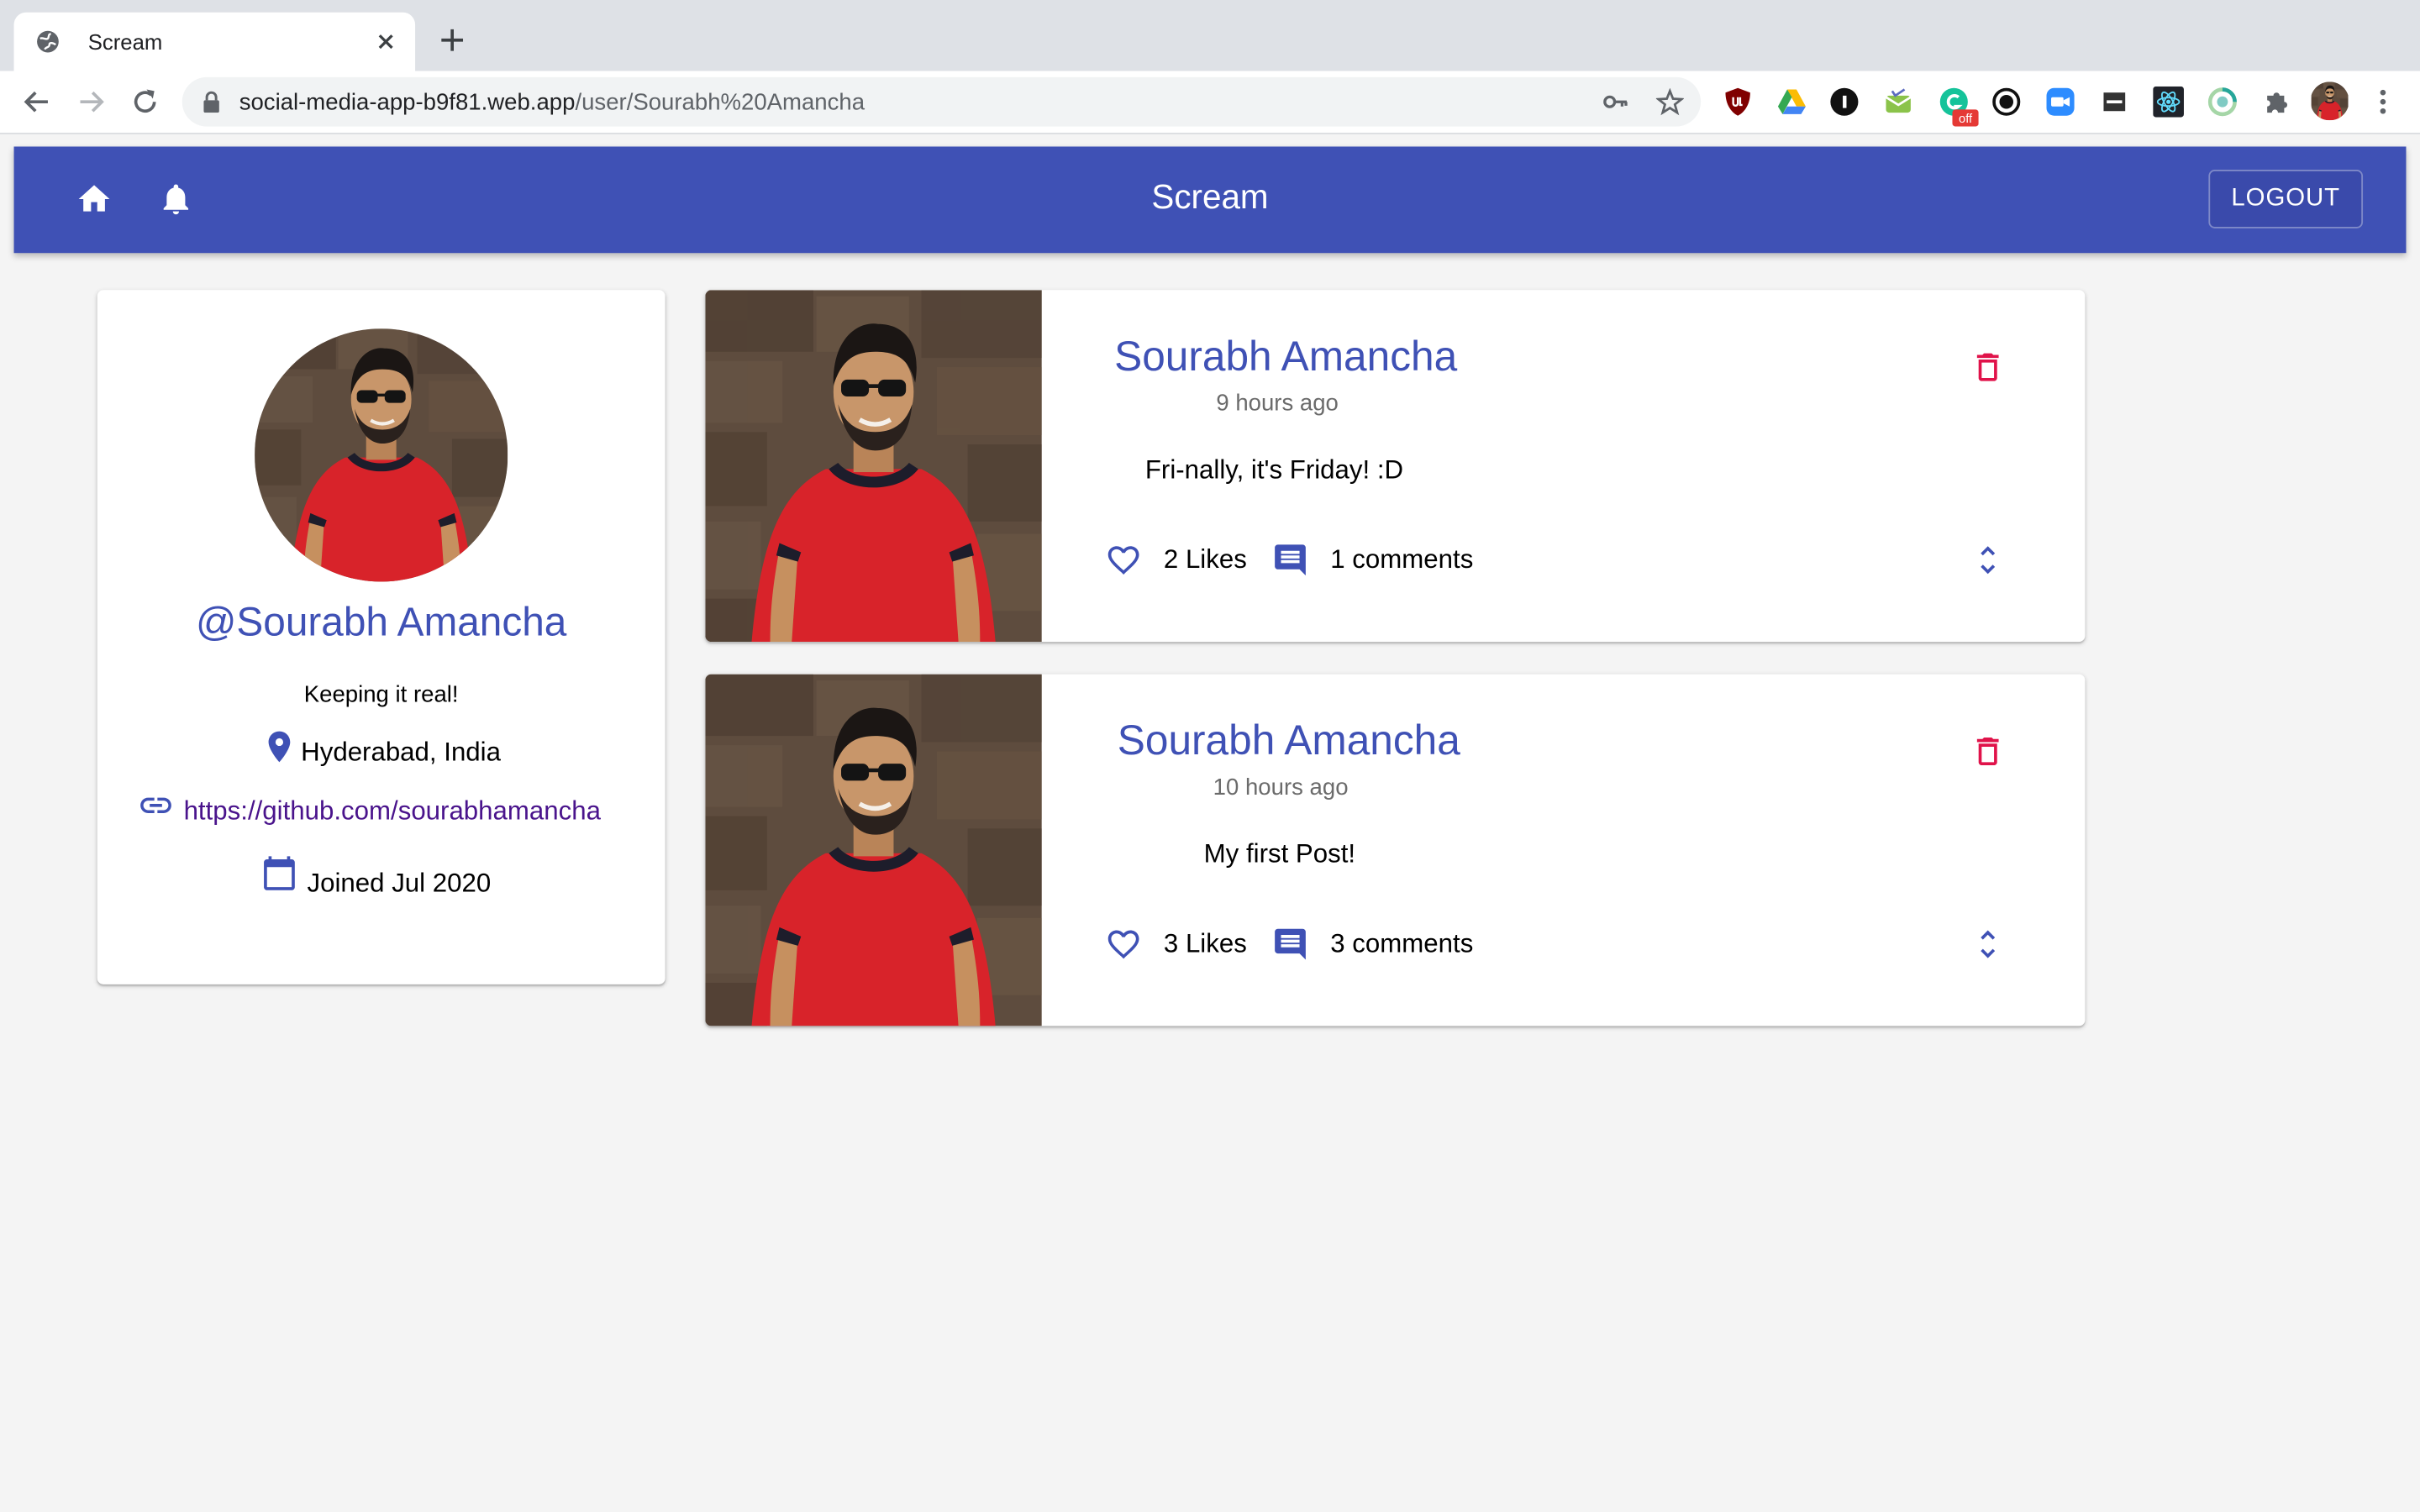 Image resolution: width=2420 pixels, height=1512 pixels. What do you see at coordinates (155, 805) in the screenshot?
I see `link-icon` at bounding box center [155, 805].